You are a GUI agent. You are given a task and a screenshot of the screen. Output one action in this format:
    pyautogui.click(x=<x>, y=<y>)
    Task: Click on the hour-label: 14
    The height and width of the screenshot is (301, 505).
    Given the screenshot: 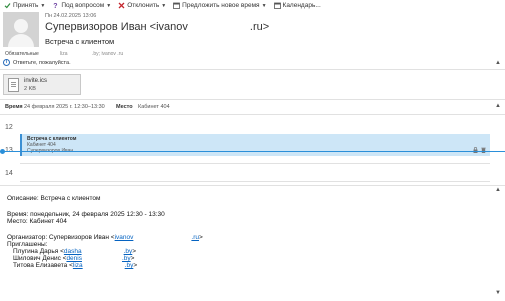 What is the action you would take?
    pyautogui.click(x=9, y=173)
    